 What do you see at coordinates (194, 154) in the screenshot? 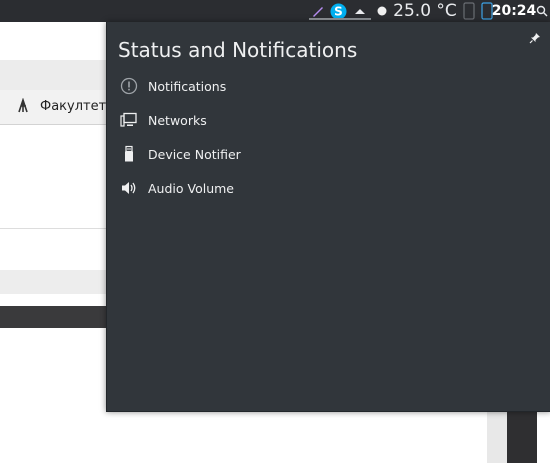
I see `entry-label: Device Notifier` at bounding box center [194, 154].